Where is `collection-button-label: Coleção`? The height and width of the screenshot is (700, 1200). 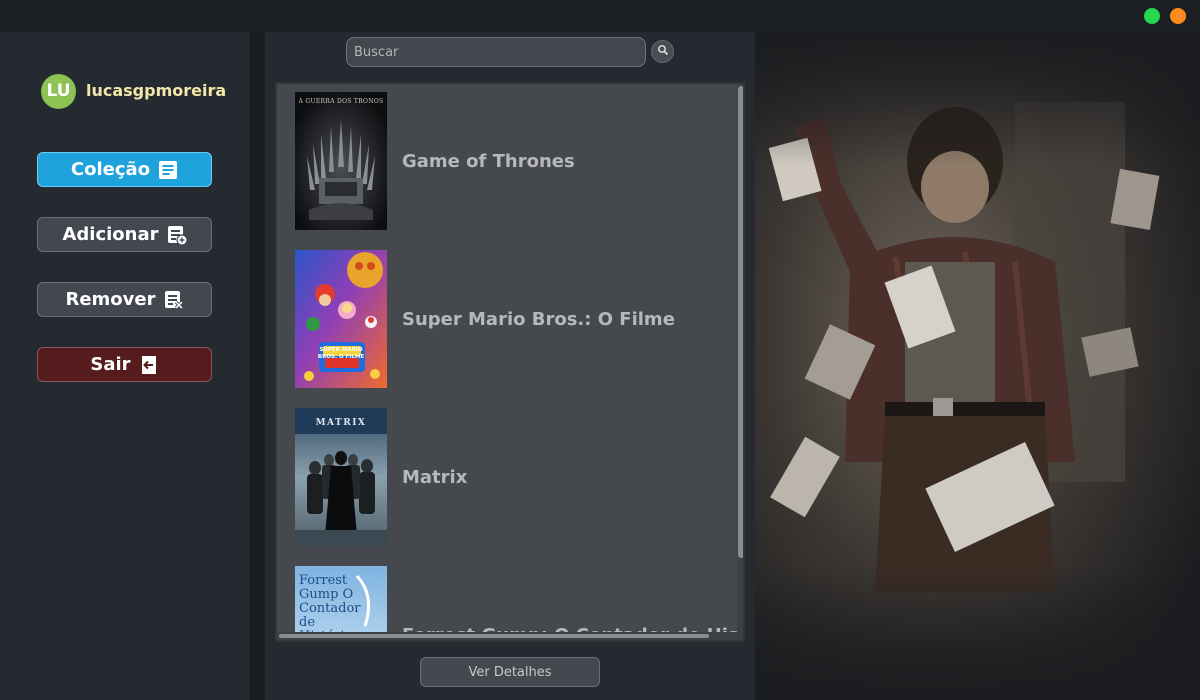
collection-button-label: Coleção is located at coordinates (110, 169).